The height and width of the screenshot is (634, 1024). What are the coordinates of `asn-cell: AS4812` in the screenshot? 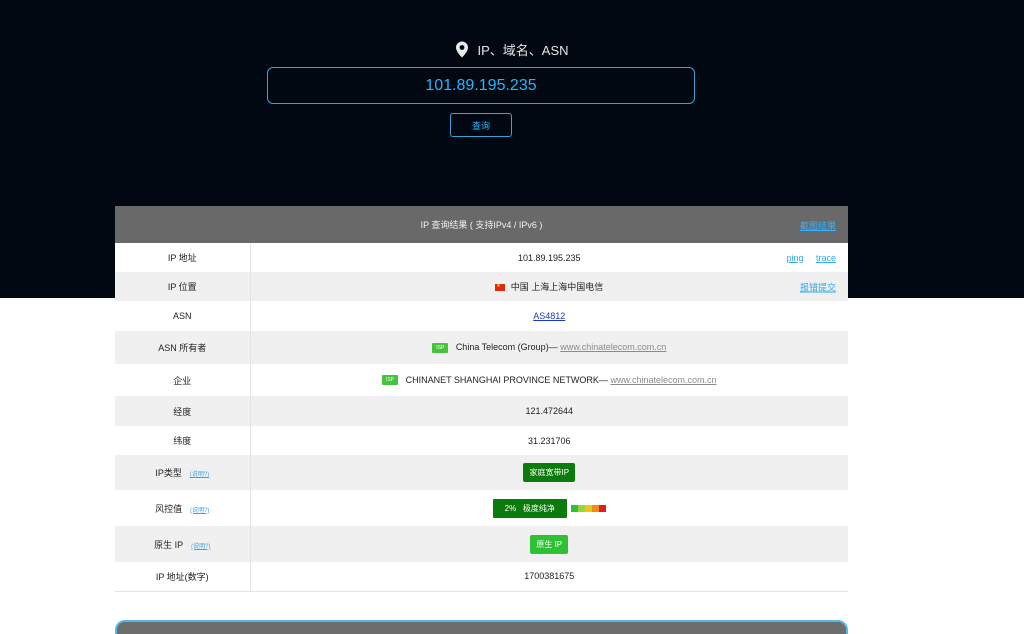 It's located at (549, 316).